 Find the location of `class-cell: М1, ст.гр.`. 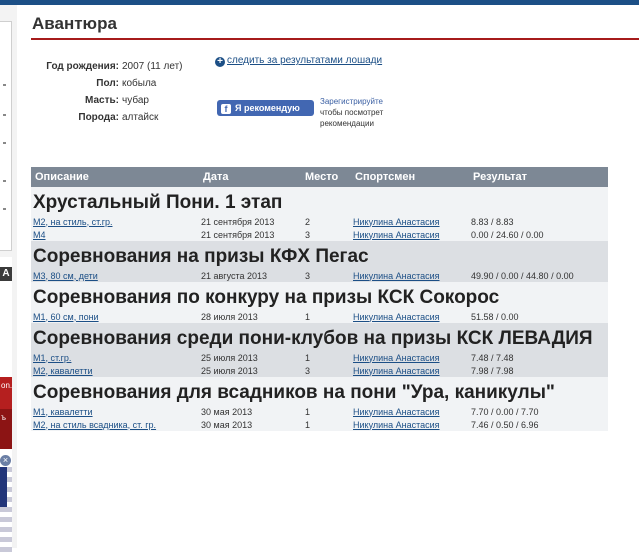

class-cell: М1, ст.гр. is located at coordinates (115, 357).